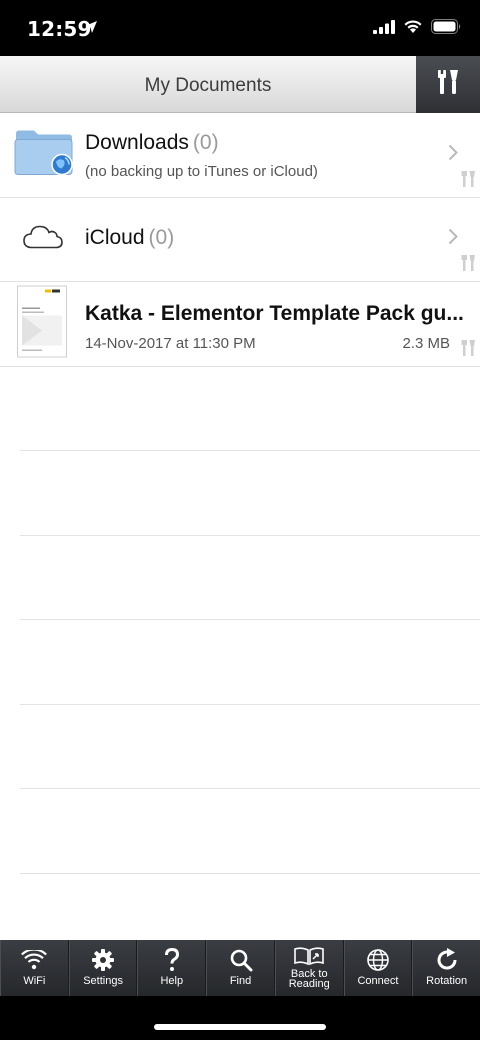  I want to click on downloads-label: Downloads, so click(137, 142).